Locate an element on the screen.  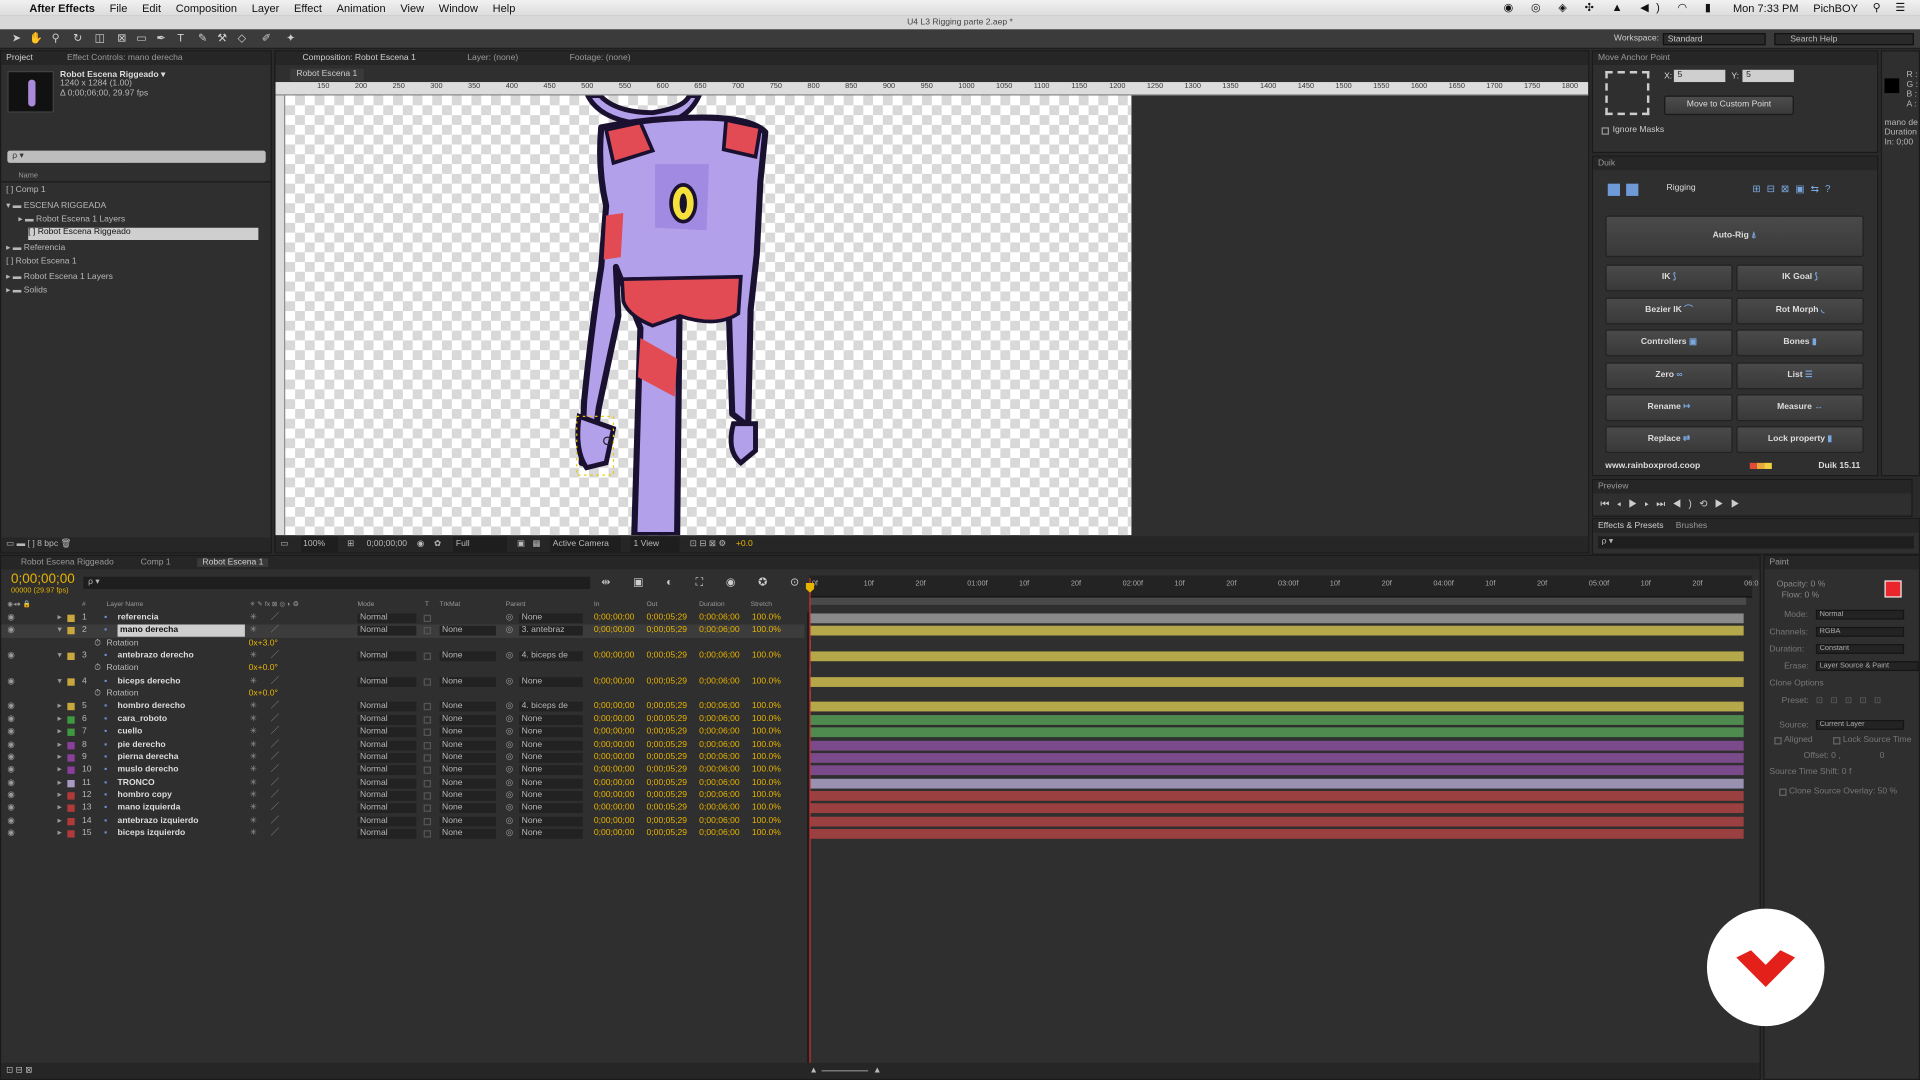
rename-button: Rename ↦ is located at coordinates (1669, 408).